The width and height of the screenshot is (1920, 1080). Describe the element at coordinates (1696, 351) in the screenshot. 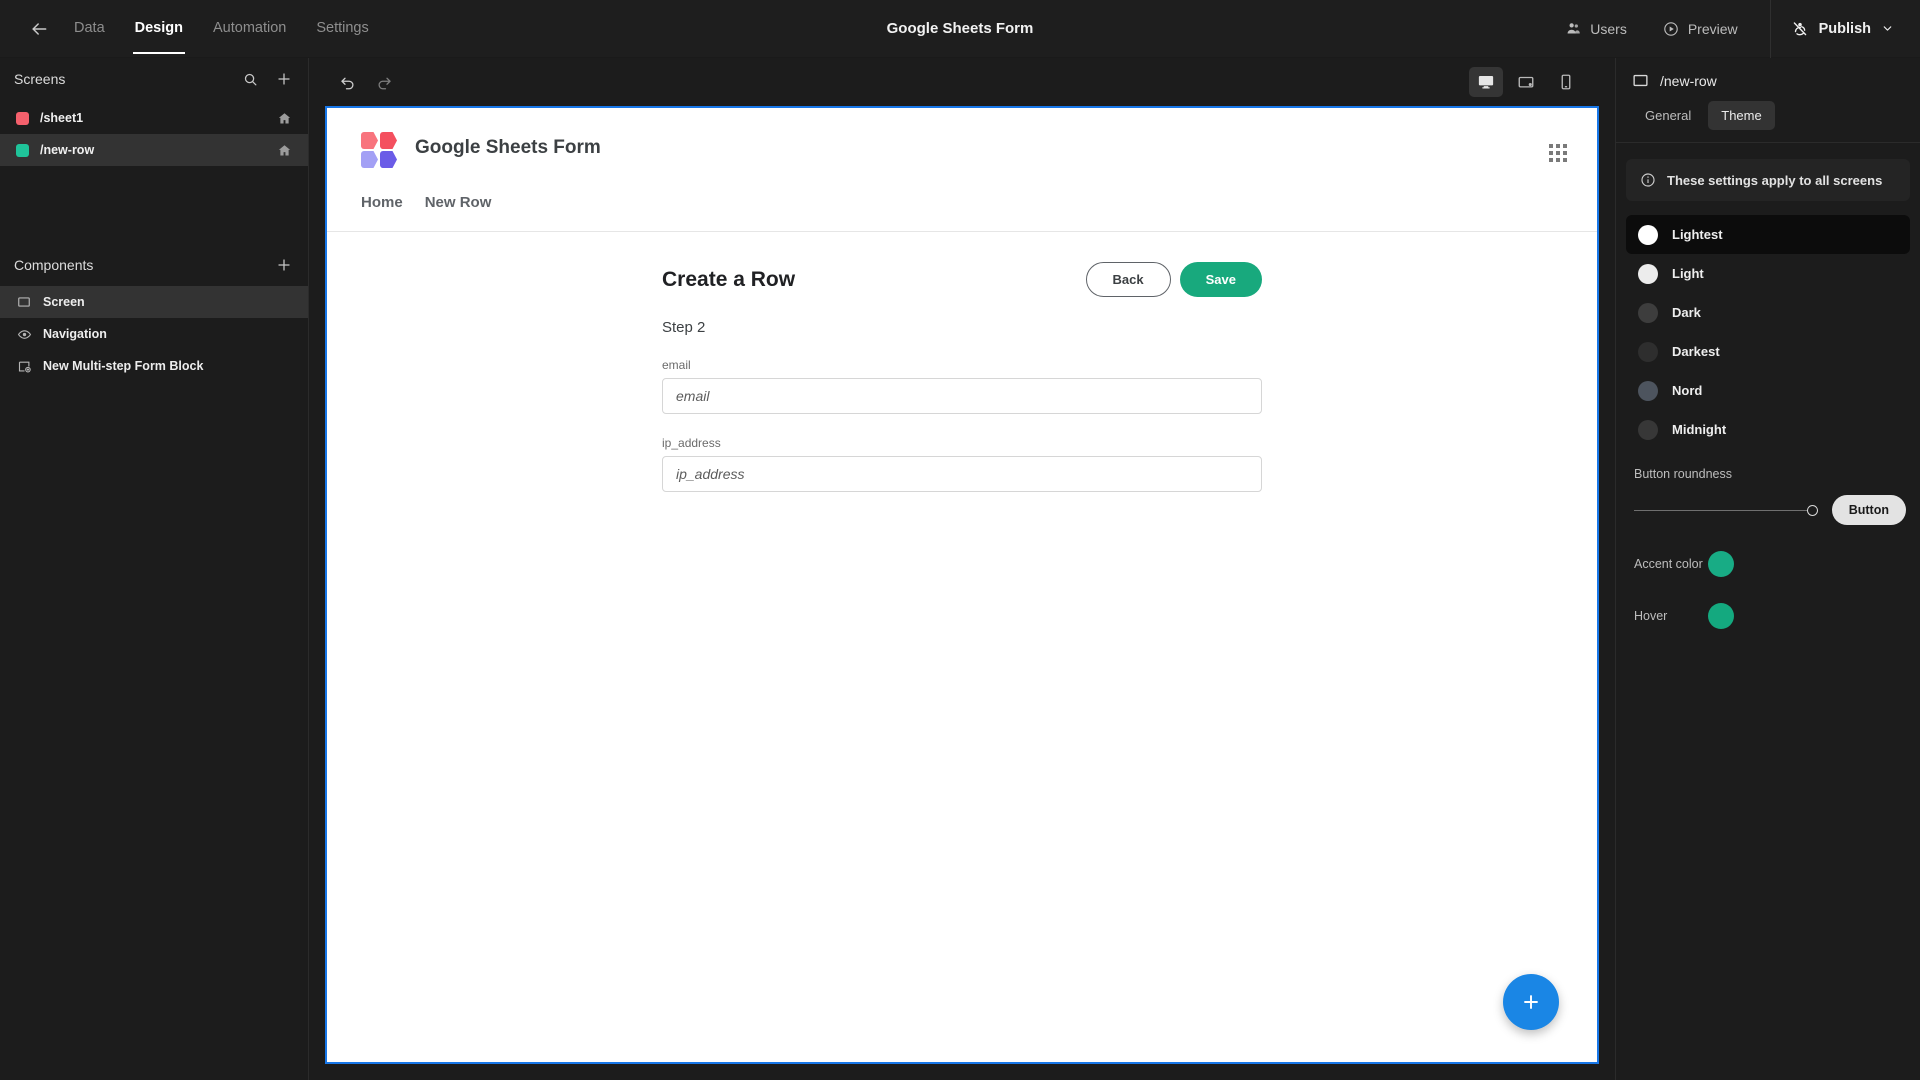

I see `theme-option-label: Darkest` at that location.